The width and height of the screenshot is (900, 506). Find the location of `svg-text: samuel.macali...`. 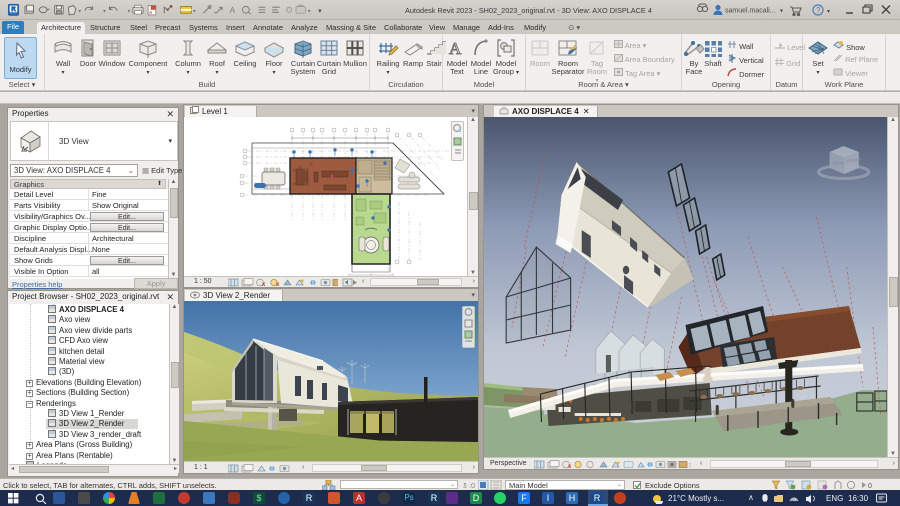

svg-text: samuel.macali... is located at coordinates (750, 11).